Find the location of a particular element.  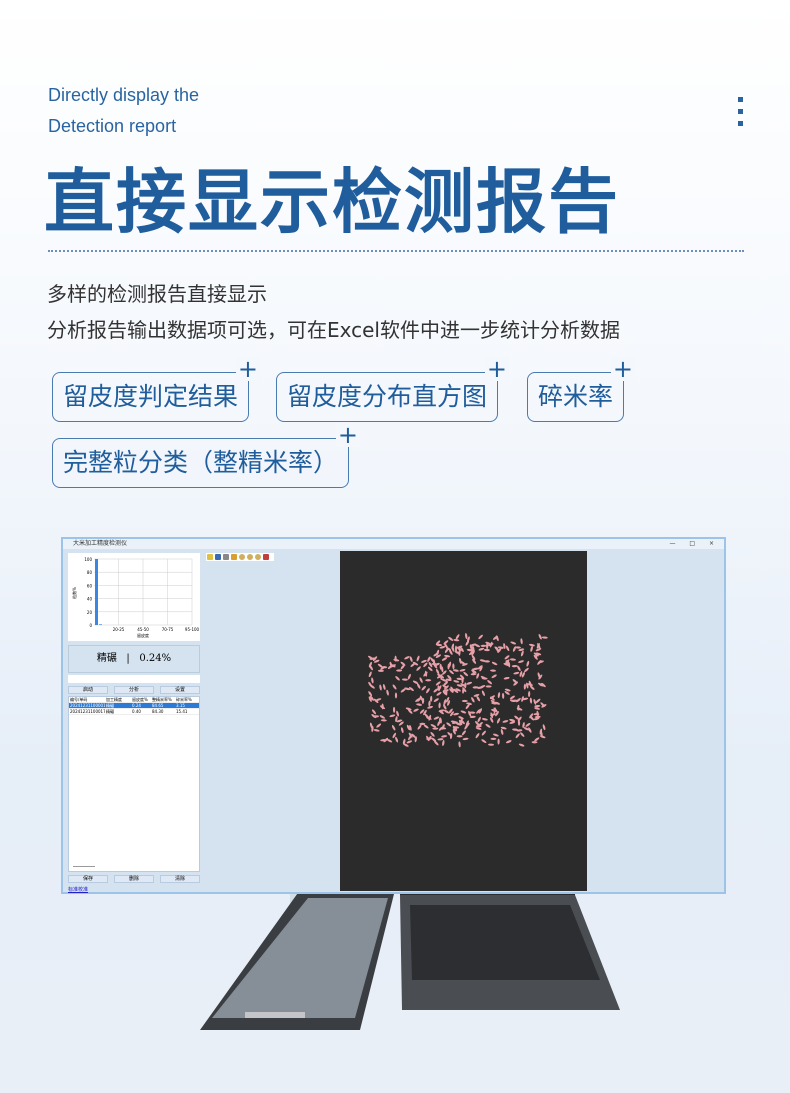

horizontal-scrollbar is located at coordinates (84, 866).